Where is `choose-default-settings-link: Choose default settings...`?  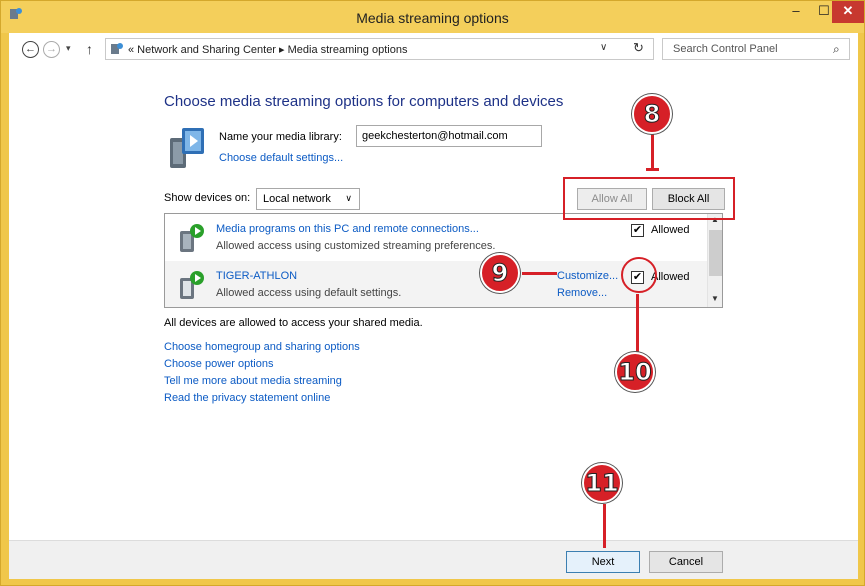 choose-default-settings-link: Choose default settings... is located at coordinates (281, 158).